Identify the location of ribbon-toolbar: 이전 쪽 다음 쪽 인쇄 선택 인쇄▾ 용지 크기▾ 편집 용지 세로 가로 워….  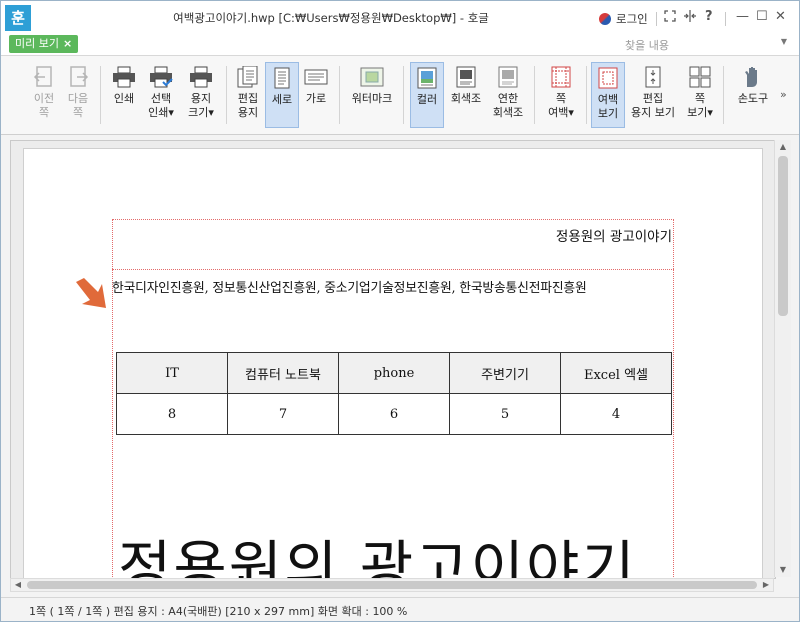
(400, 95).